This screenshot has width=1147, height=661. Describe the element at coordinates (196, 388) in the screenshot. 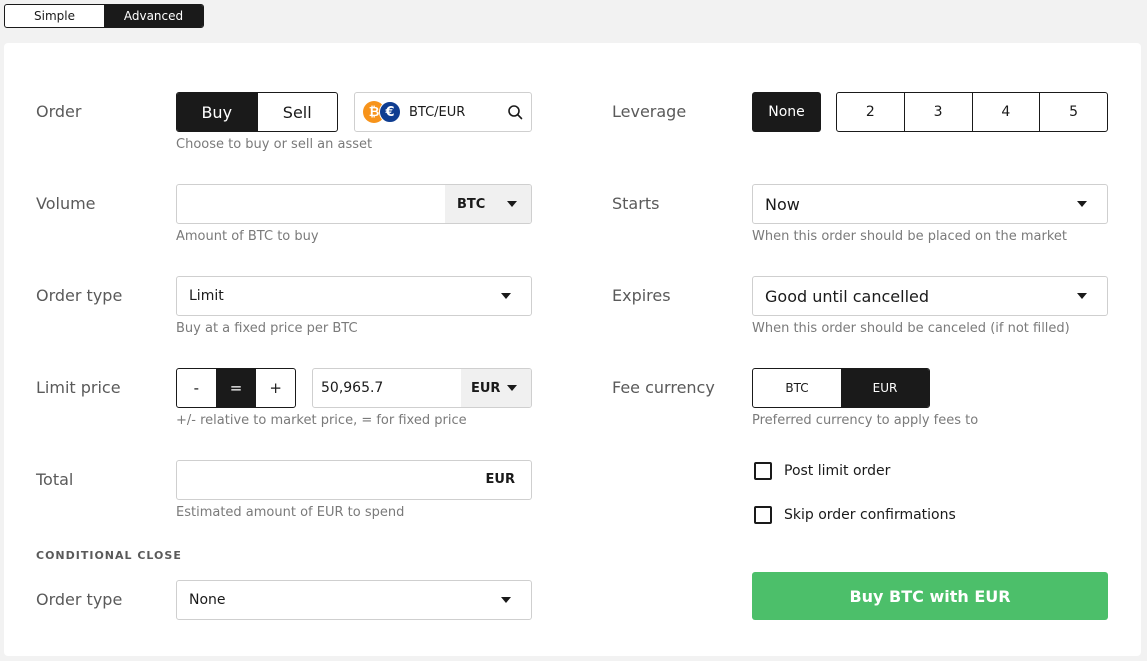

I see `minus-button: -` at that location.